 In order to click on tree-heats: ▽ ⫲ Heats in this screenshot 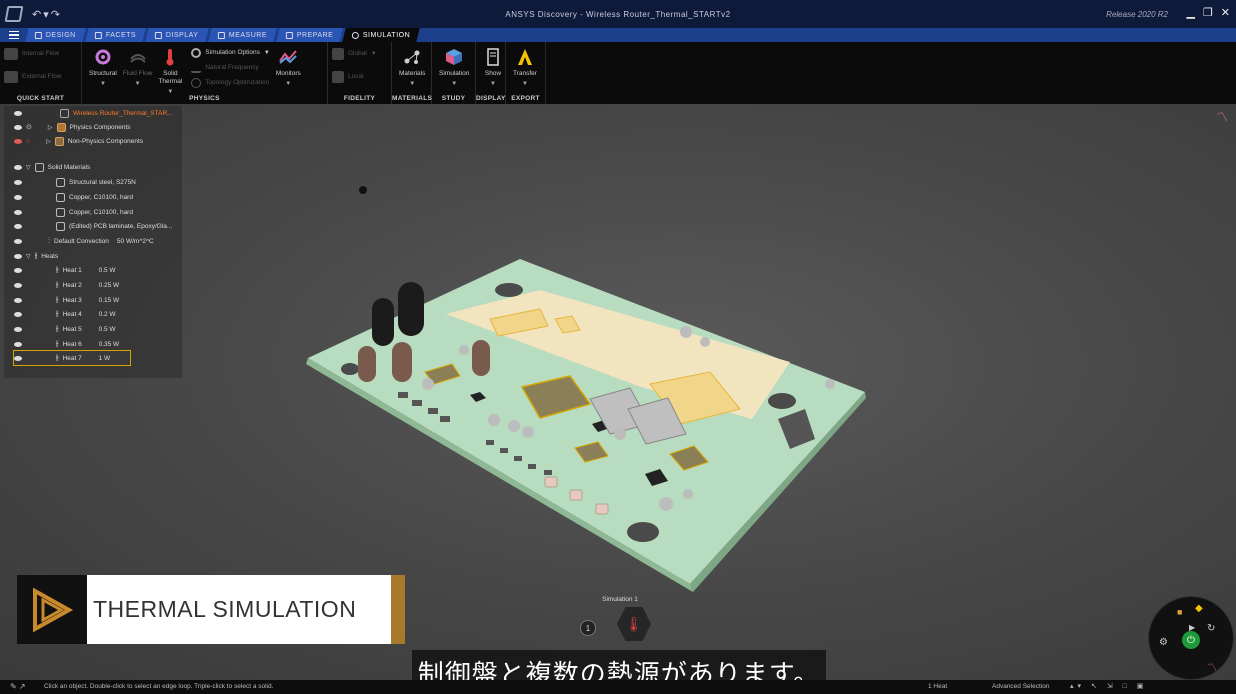, I will do `click(36, 256)`.